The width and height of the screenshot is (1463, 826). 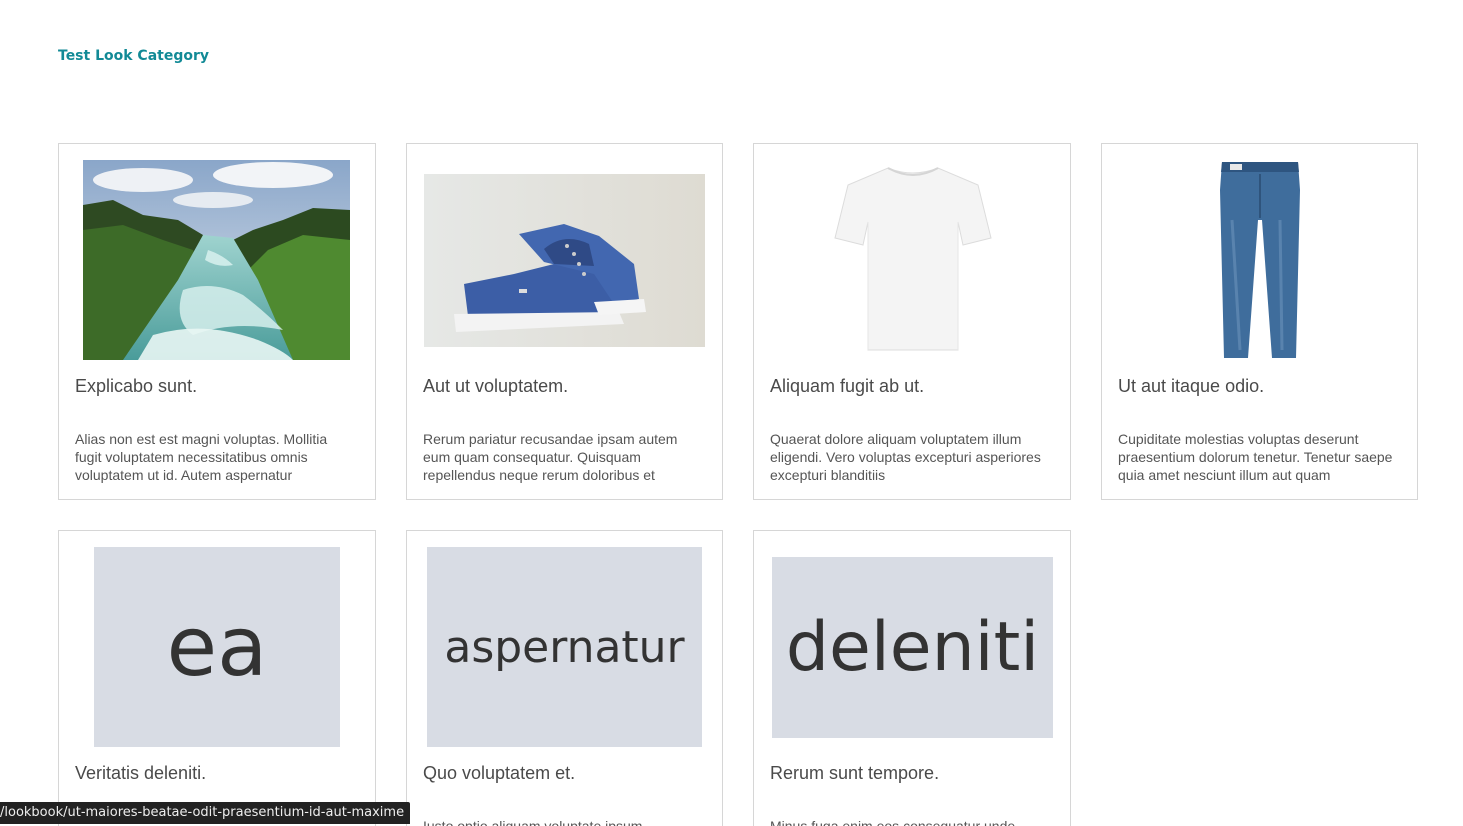 What do you see at coordinates (855, 773) in the screenshot?
I see `card-title: Rerum sunt tempore.` at bounding box center [855, 773].